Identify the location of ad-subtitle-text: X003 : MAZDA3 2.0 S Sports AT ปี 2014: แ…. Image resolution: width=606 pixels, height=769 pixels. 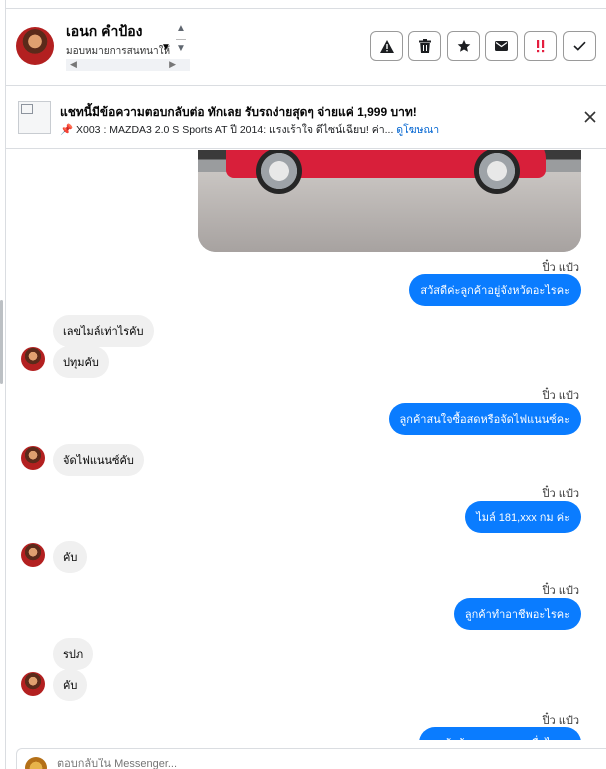
(235, 130).